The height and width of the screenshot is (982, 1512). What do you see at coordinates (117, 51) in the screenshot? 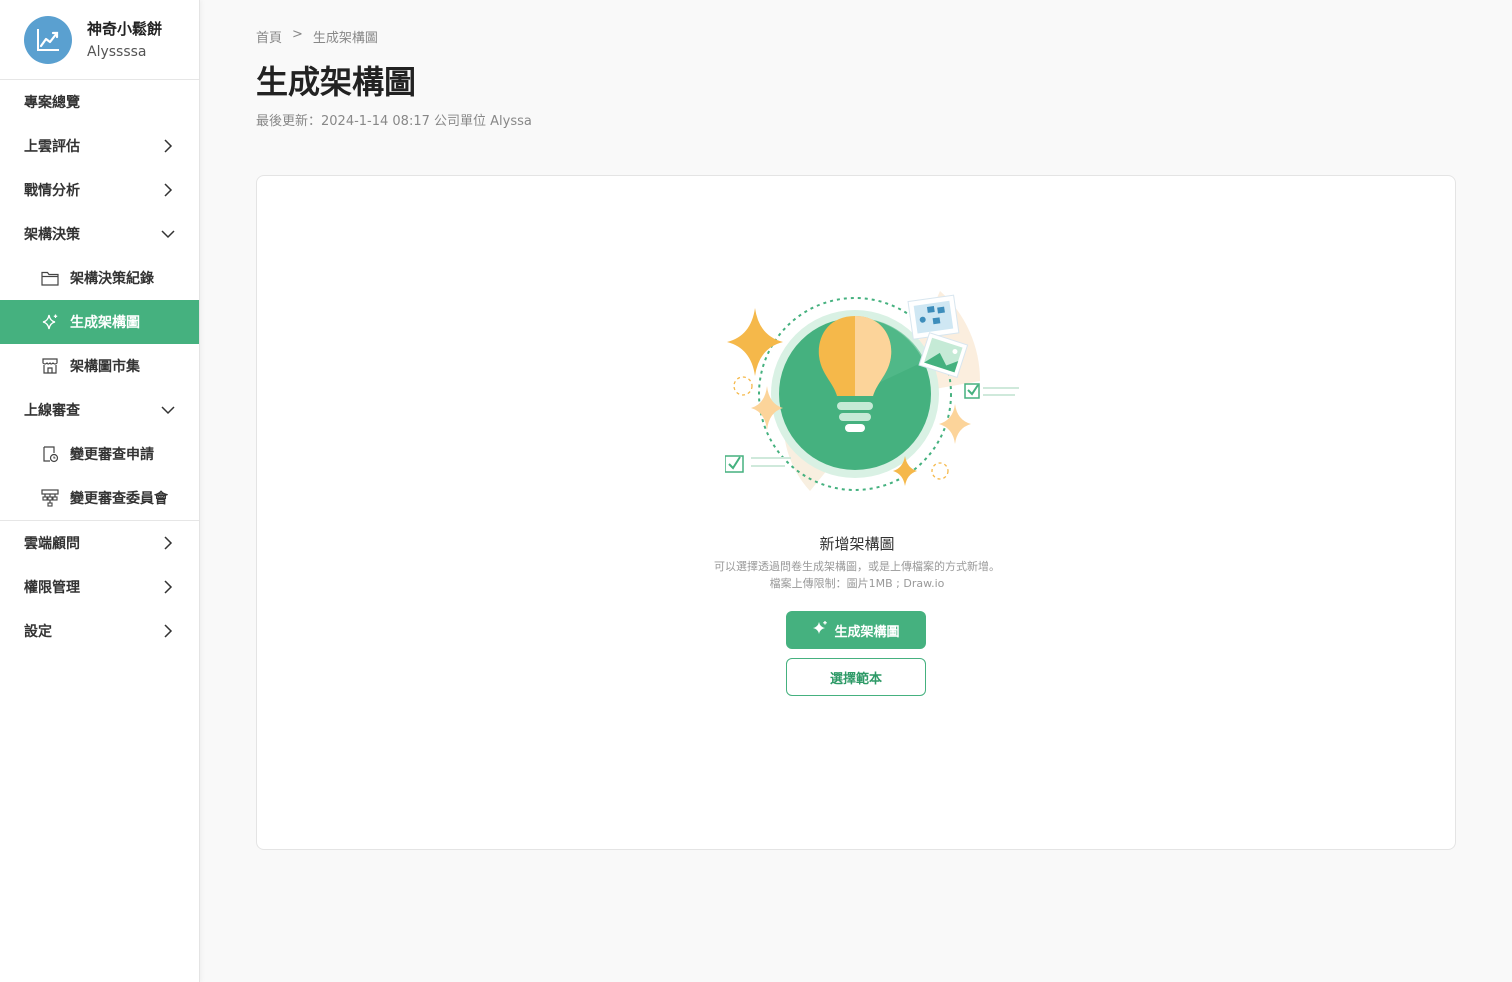
I see `profile-username: Alyssssa` at bounding box center [117, 51].